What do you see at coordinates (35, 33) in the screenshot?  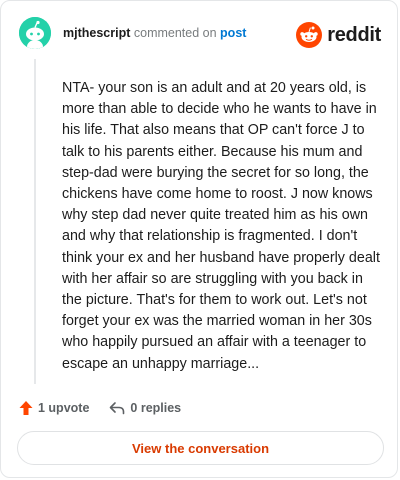 I see `snoo-avatar-icon` at bounding box center [35, 33].